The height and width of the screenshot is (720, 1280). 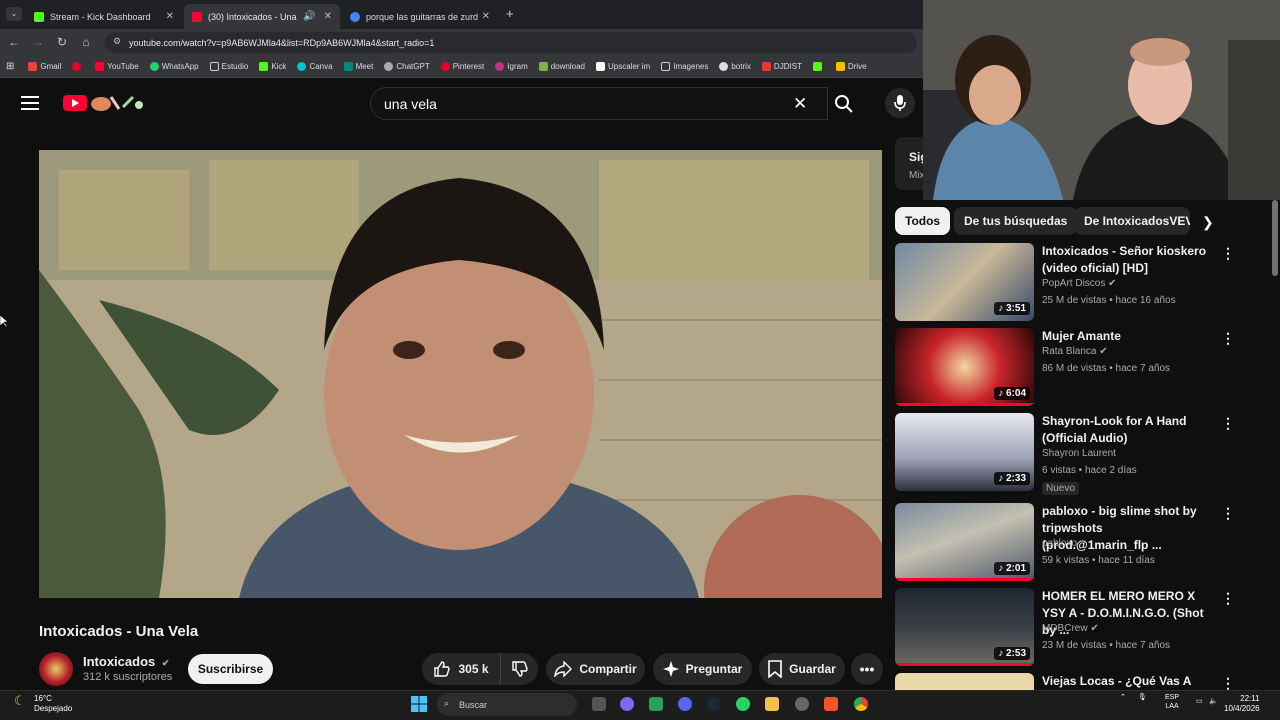 I want to click on bookmark-upscaler: Upscaler im, so click(x=622, y=66).